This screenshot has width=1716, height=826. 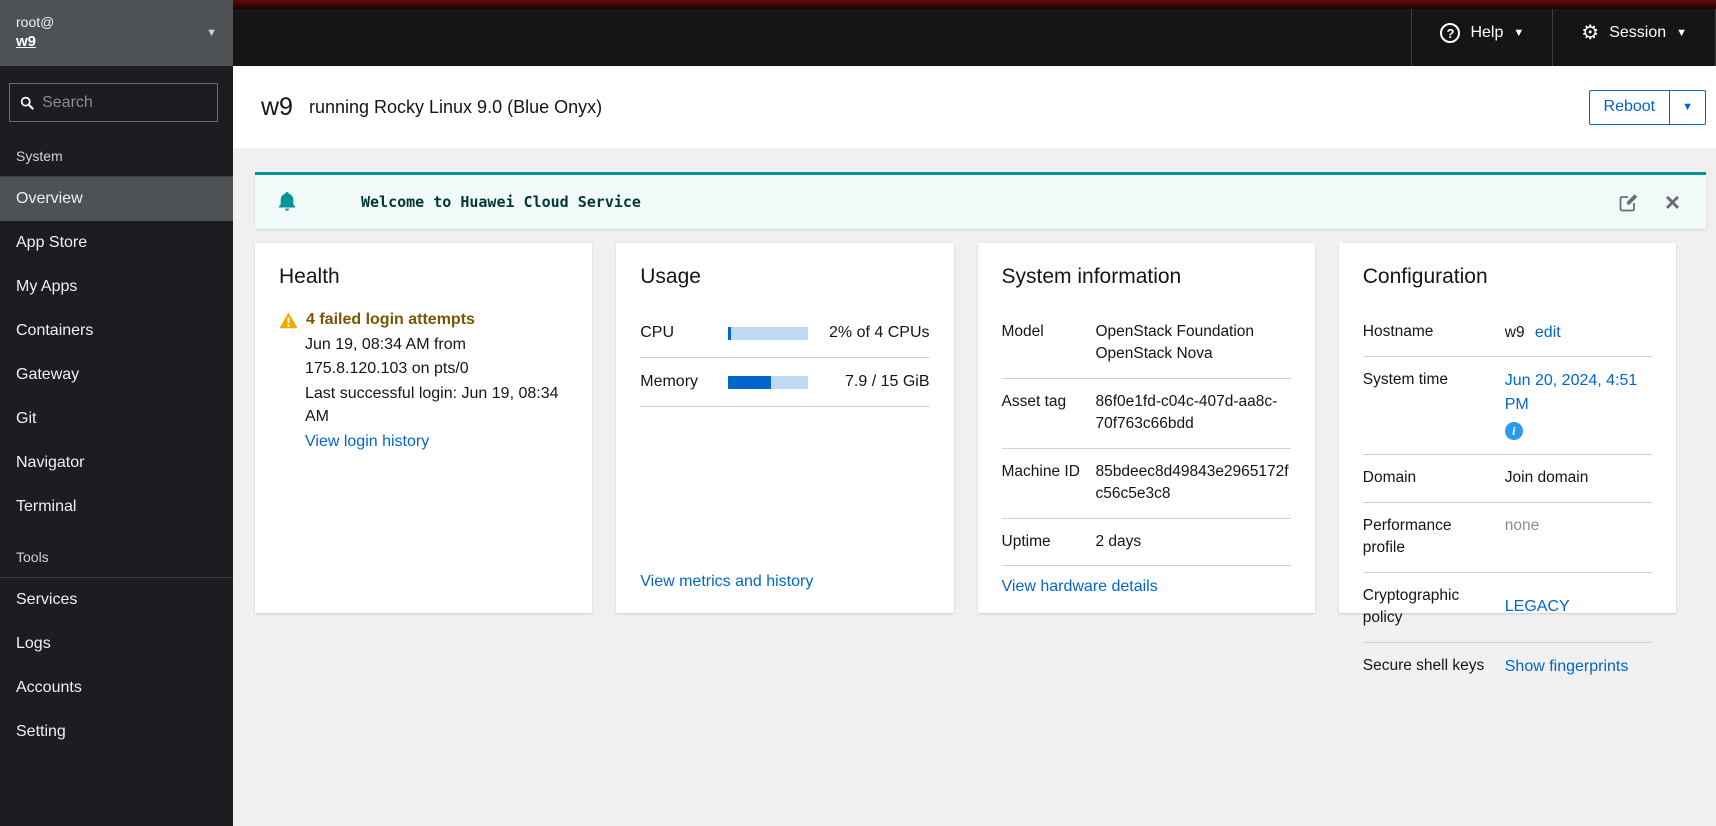 What do you see at coordinates (768, 333) in the screenshot?
I see `cpu-progress-bar` at bounding box center [768, 333].